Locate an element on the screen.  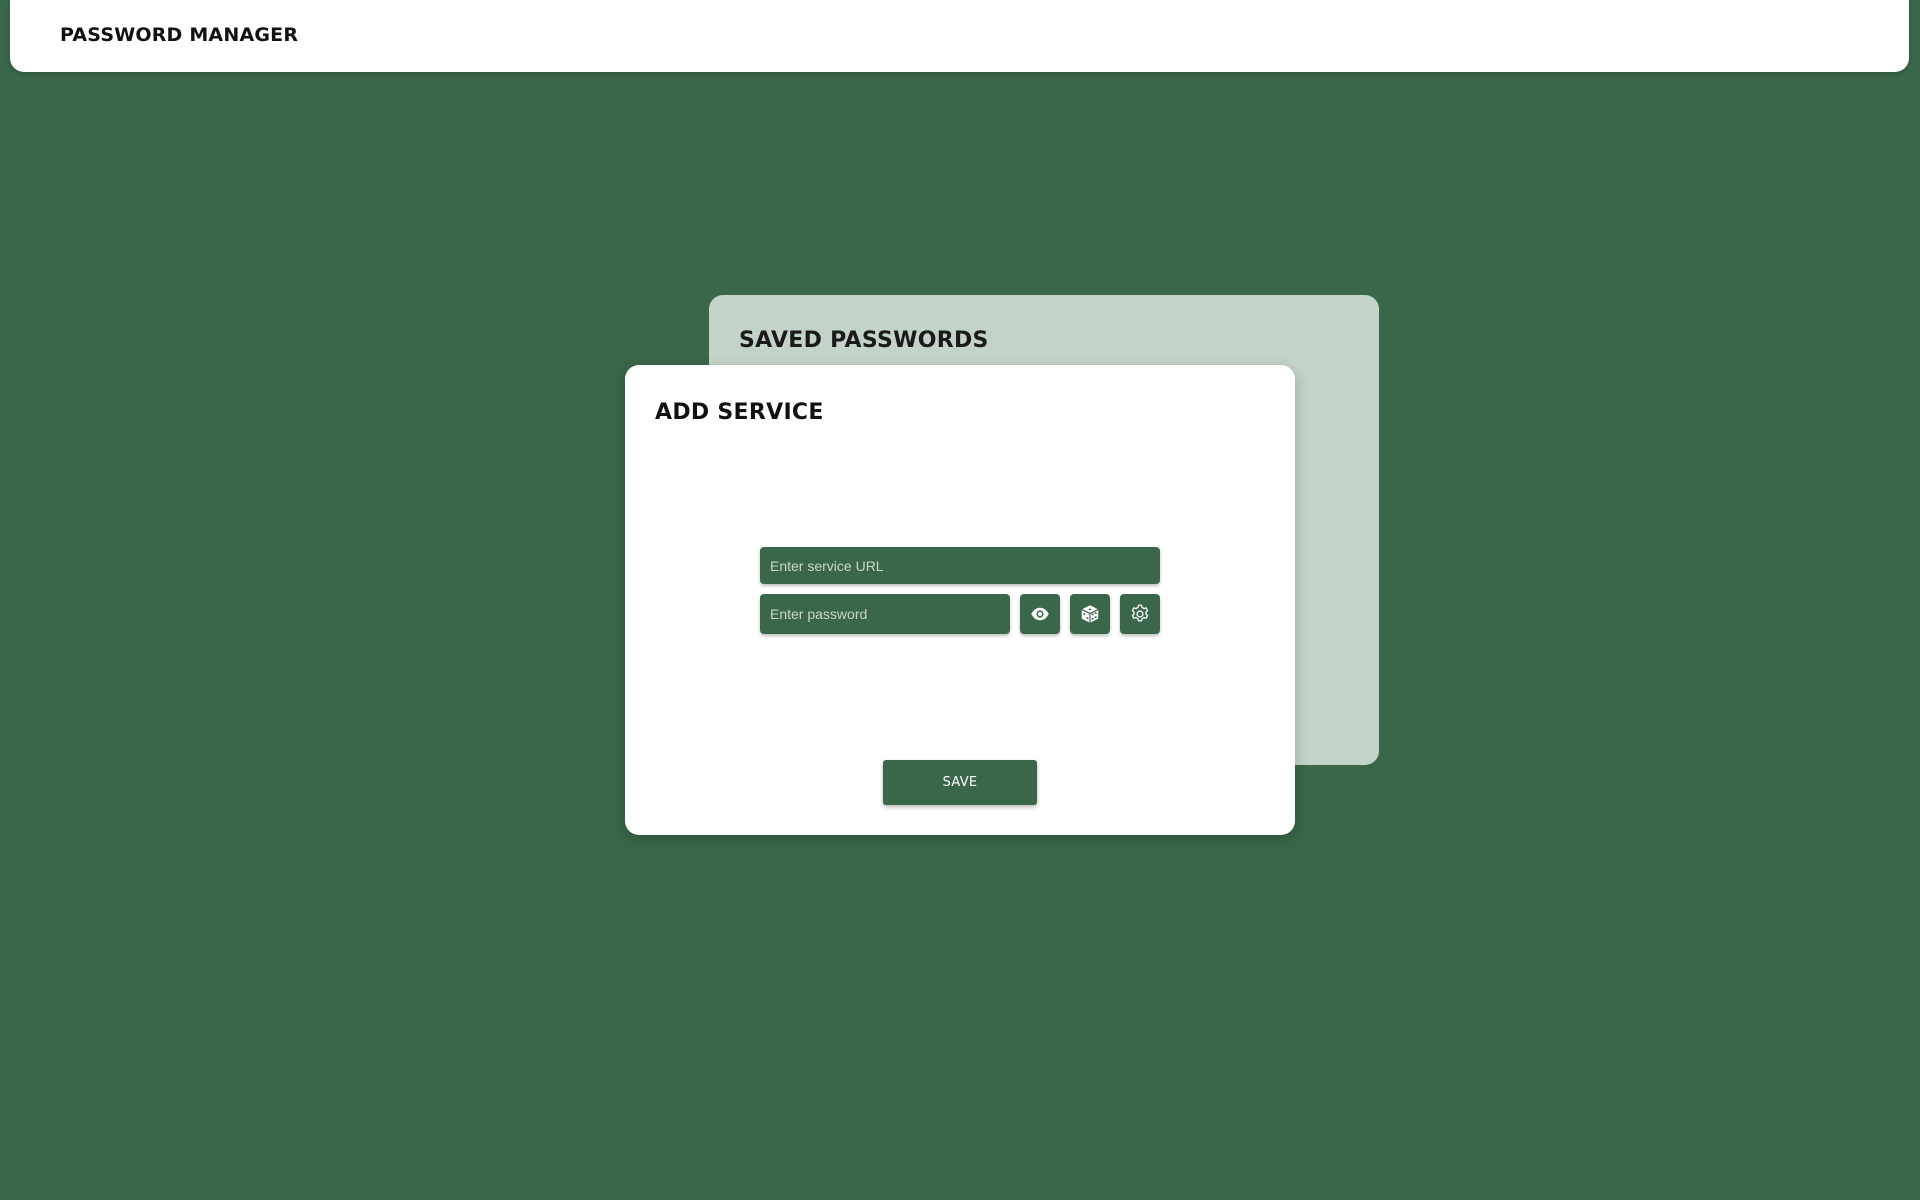
add-service-card: ADD SERVICE SAVE is located at coordinates (960, 600).